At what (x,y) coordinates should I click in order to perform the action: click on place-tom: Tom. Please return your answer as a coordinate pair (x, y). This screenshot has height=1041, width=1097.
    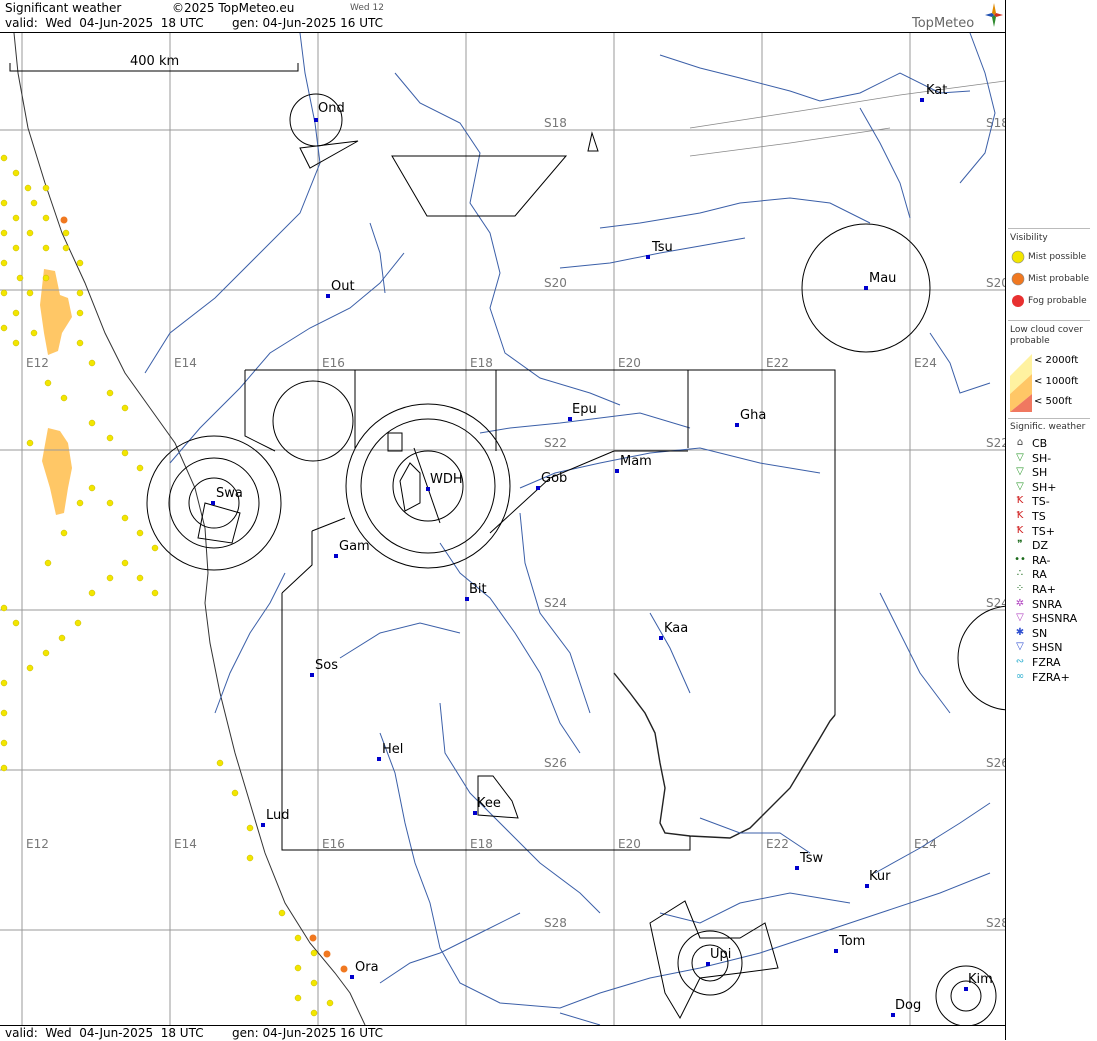
    Looking at the image, I should click on (849, 943).